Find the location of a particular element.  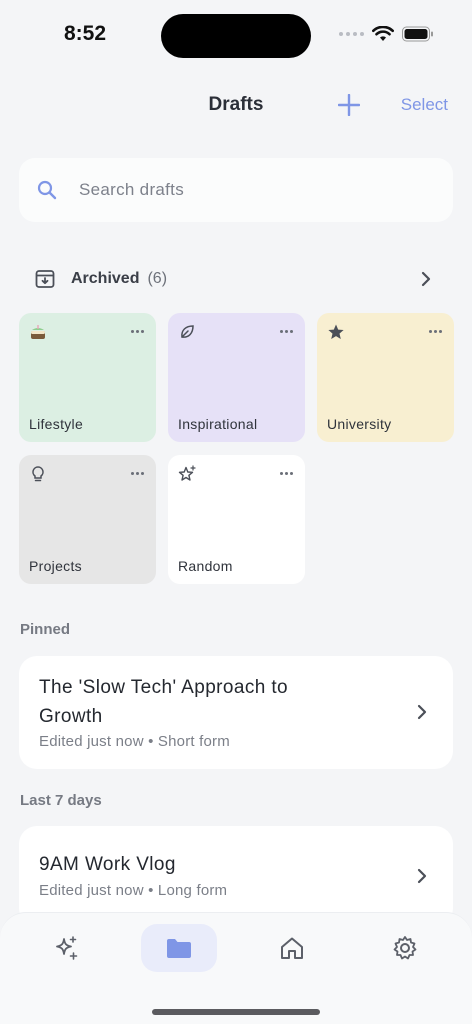

tab-home is located at coordinates (292, 948).